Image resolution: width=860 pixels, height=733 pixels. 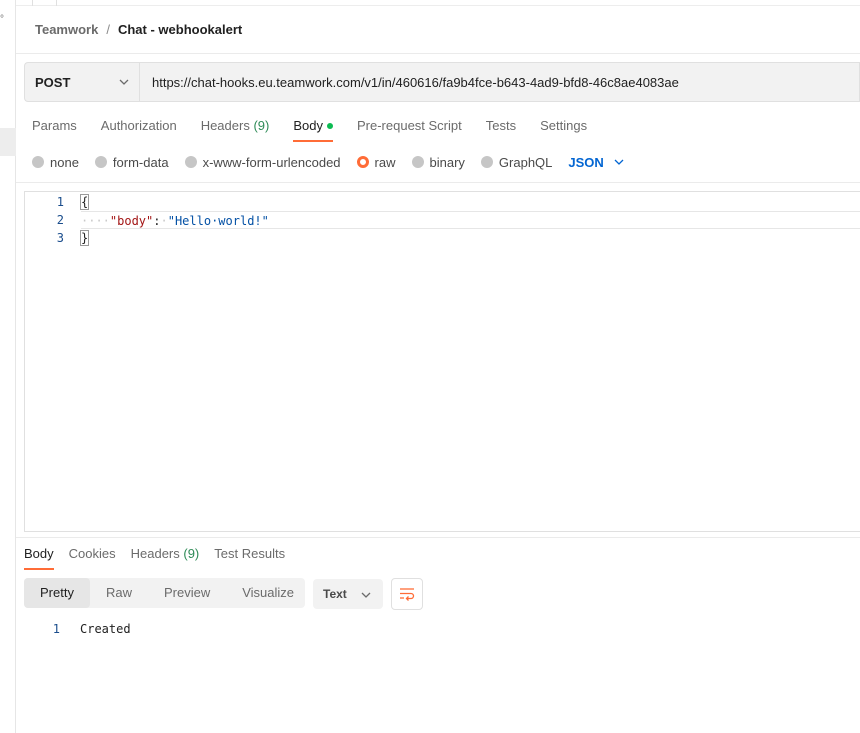 What do you see at coordinates (60, 238) in the screenshot?
I see `line-number: 3` at bounding box center [60, 238].